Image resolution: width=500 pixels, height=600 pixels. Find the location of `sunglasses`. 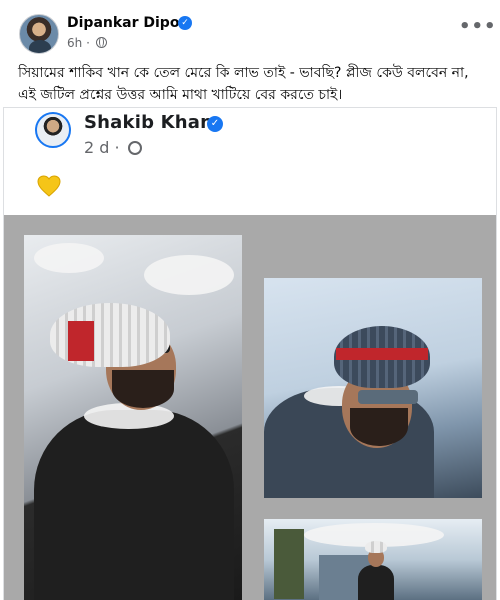

sunglasses is located at coordinates (388, 397).